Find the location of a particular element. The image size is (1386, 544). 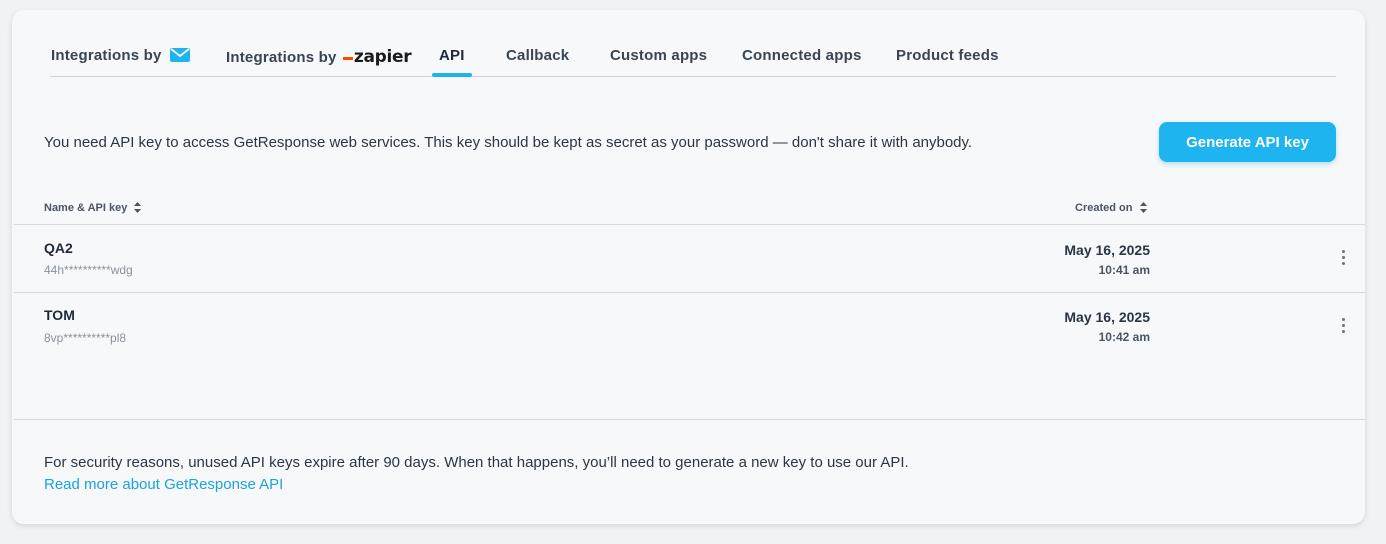

column-header-name: Name & API key is located at coordinates (93, 209).